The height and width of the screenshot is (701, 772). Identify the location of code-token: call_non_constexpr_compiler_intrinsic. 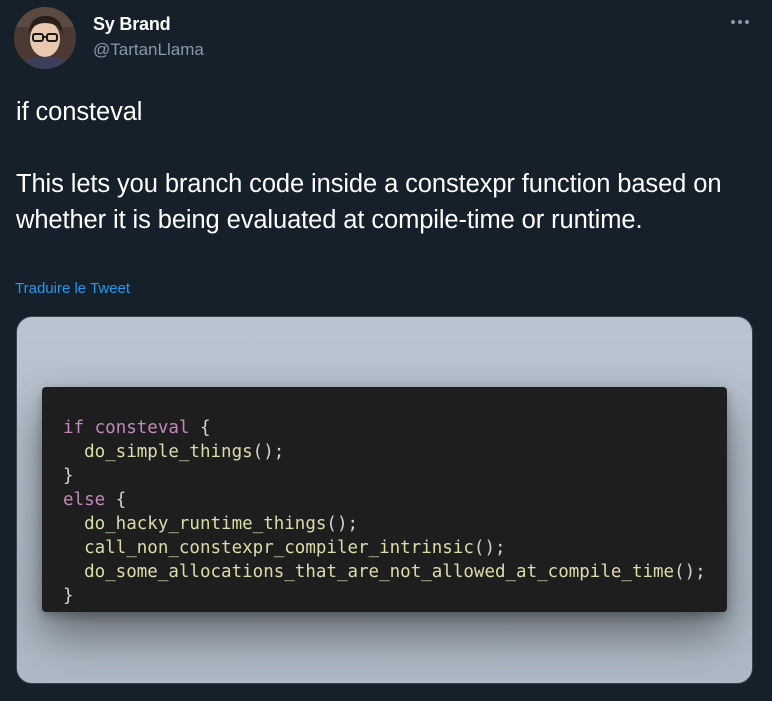
(279, 548).